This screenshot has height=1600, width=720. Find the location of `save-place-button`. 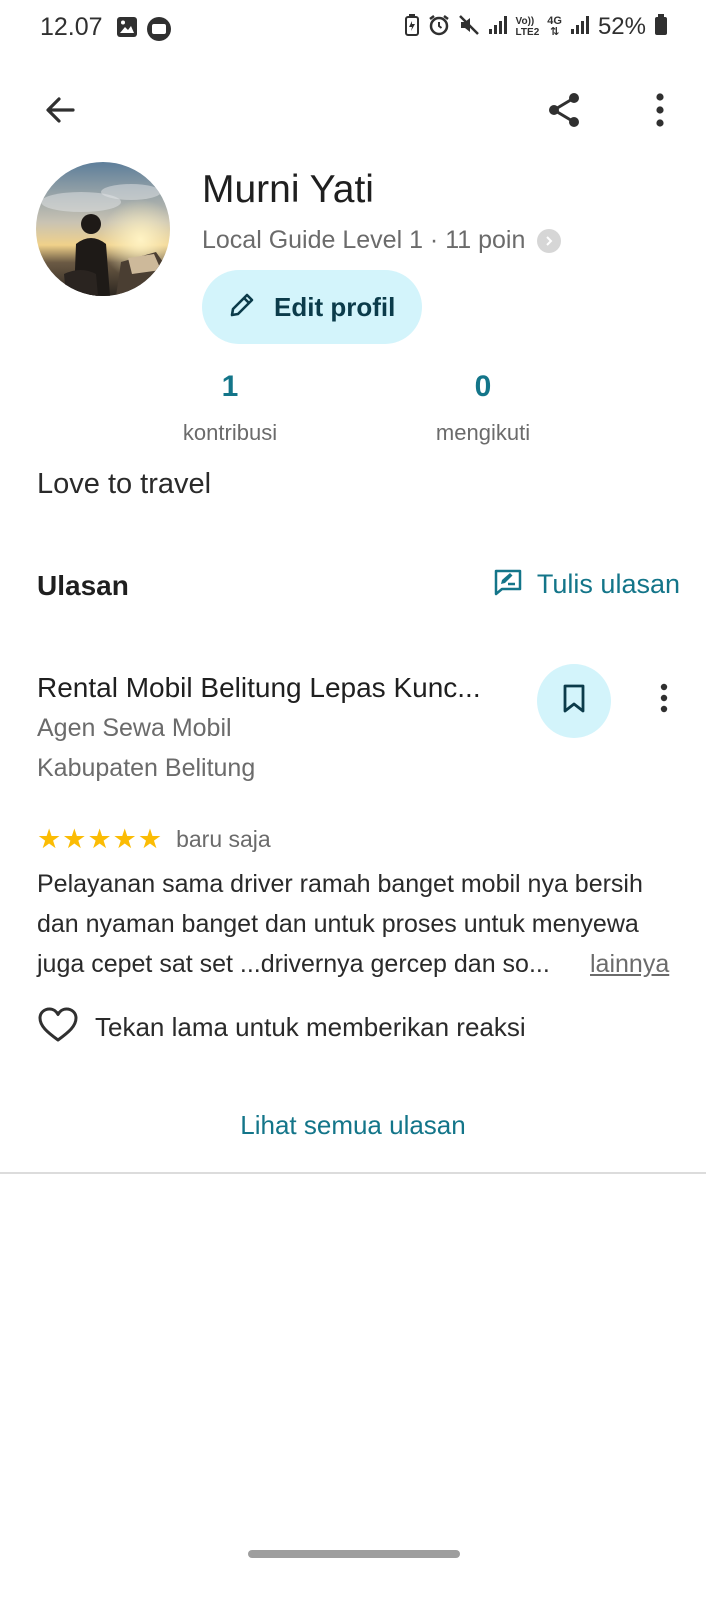

save-place-button is located at coordinates (574, 701).